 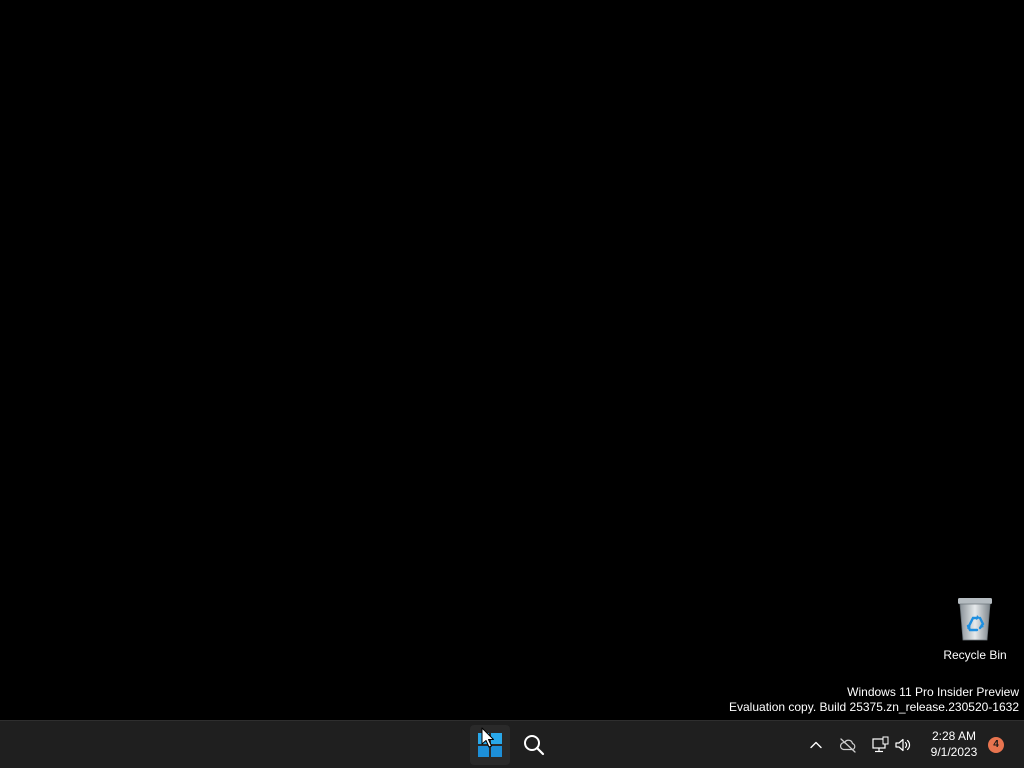 I want to click on cloud-off-icon, so click(x=848, y=745).